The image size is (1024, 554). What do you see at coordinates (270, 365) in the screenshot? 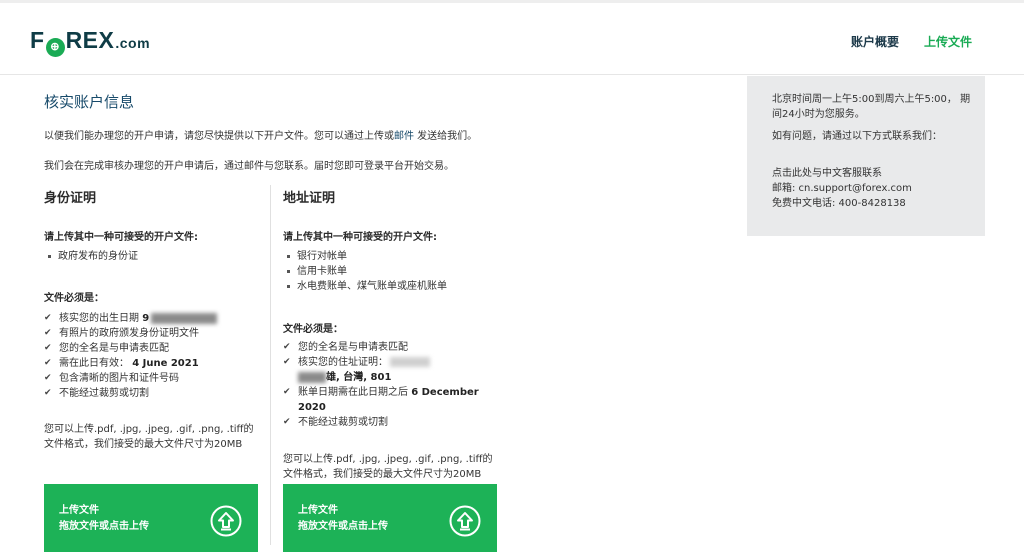
I see `column-divider` at bounding box center [270, 365].